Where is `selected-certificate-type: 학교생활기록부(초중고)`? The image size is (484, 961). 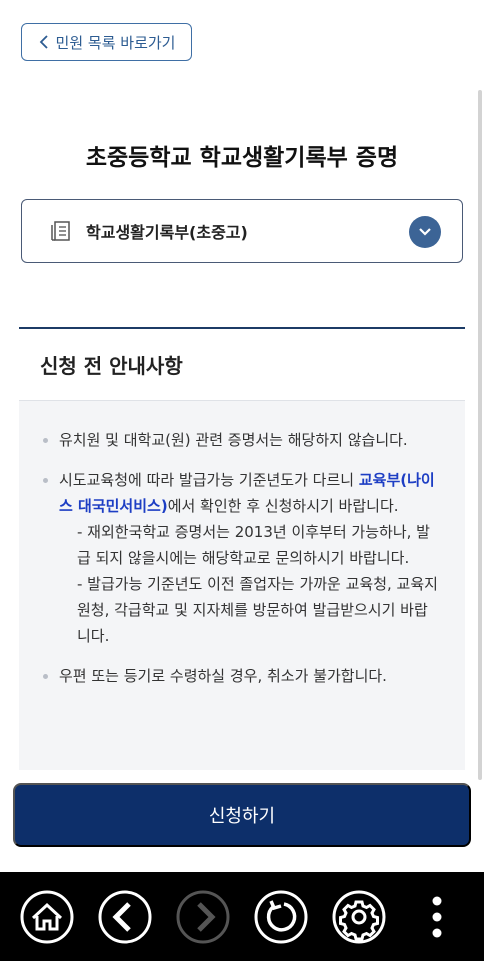 selected-certificate-type: 학교생활기록부(초중고) is located at coordinates (167, 232).